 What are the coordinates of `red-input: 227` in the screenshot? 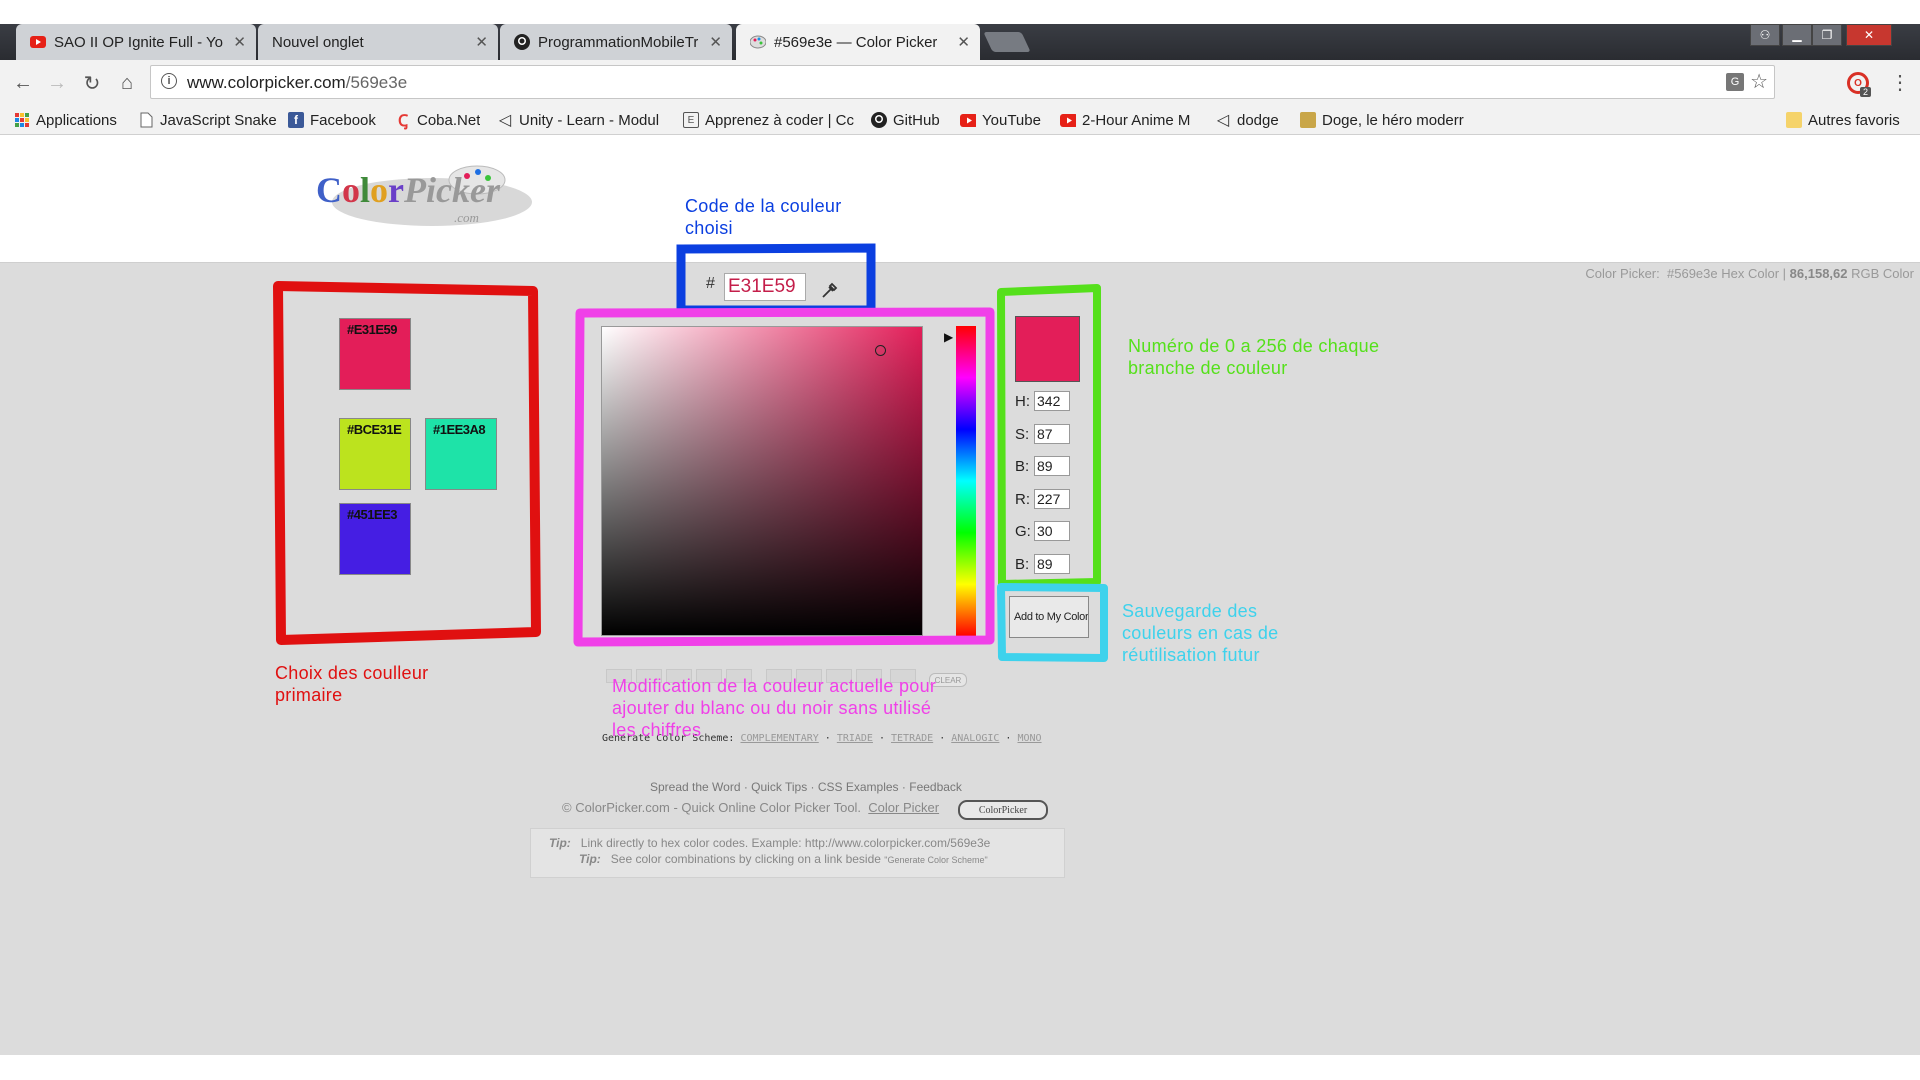 It's located at (1052, 499).